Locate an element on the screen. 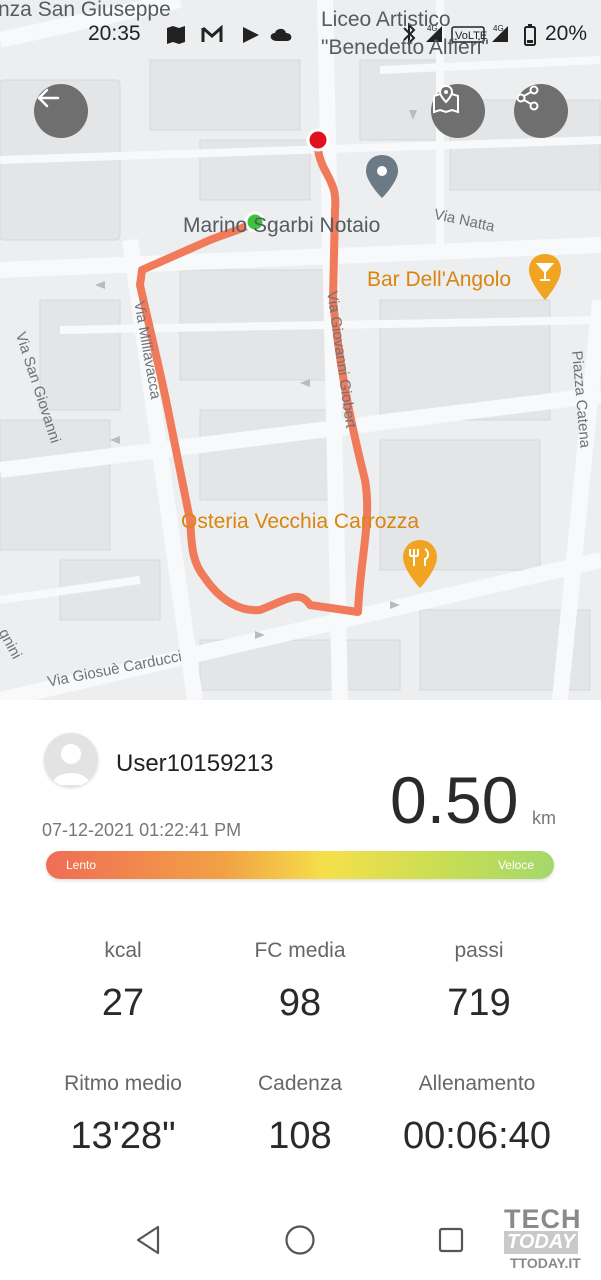 This screenshot has height=1280, width=601. gmail-icon is located at coordinates (212, 33).